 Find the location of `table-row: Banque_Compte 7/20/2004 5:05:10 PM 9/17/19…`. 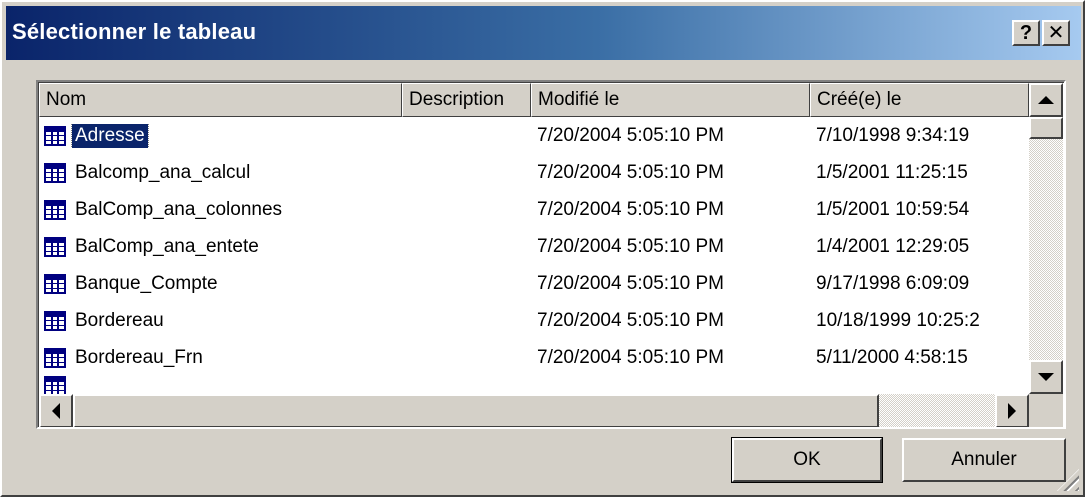

table-row: Banque_Compte 7/20/2004 5:05:10 PM 9/17/19… is located at coordinates (534, 283).